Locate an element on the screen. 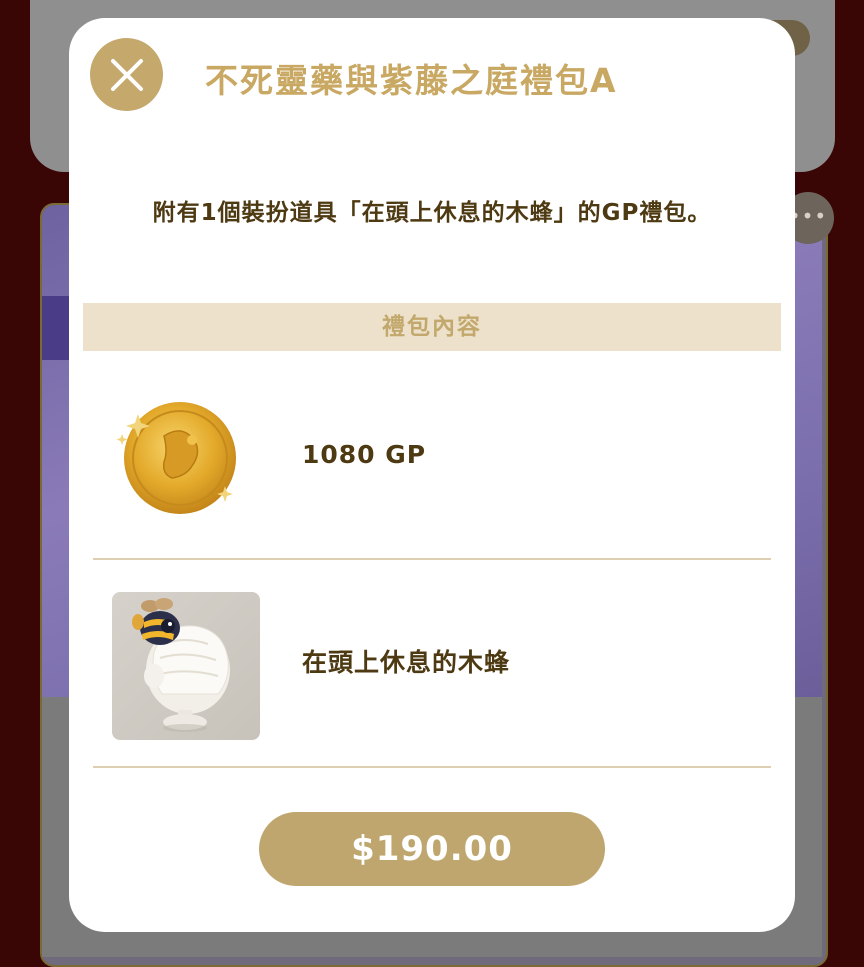 Image resolution: width=864 pixels, height=967 pixels. background-banner-band is located at coordinates (57, 328).